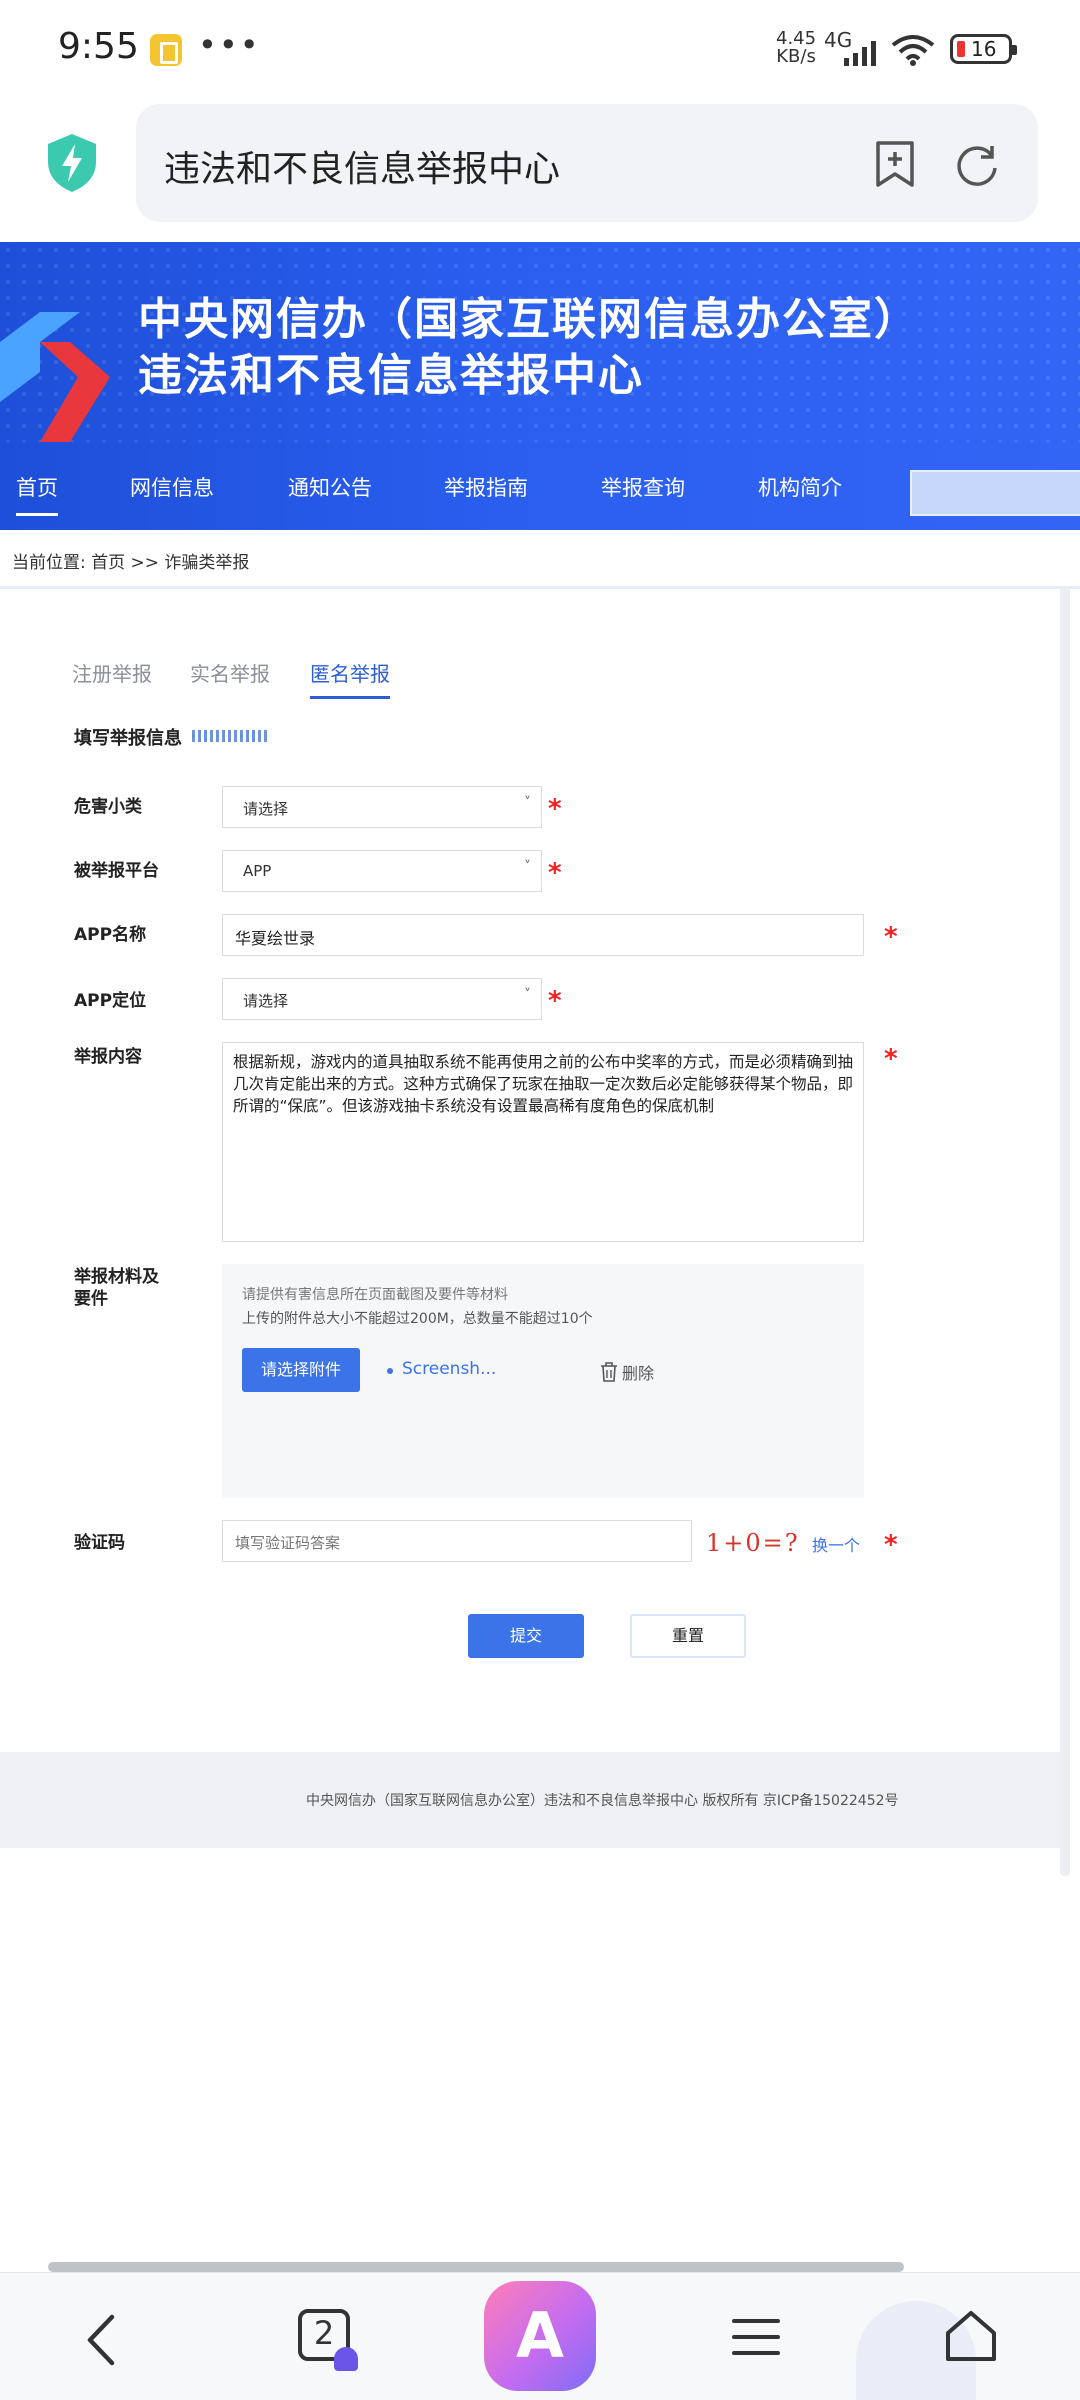 The height and width of the screenshot is (2400, 1080). Describe the element at coordinates (971, 2336) in the screenshot. I see `home-icon` at that location.